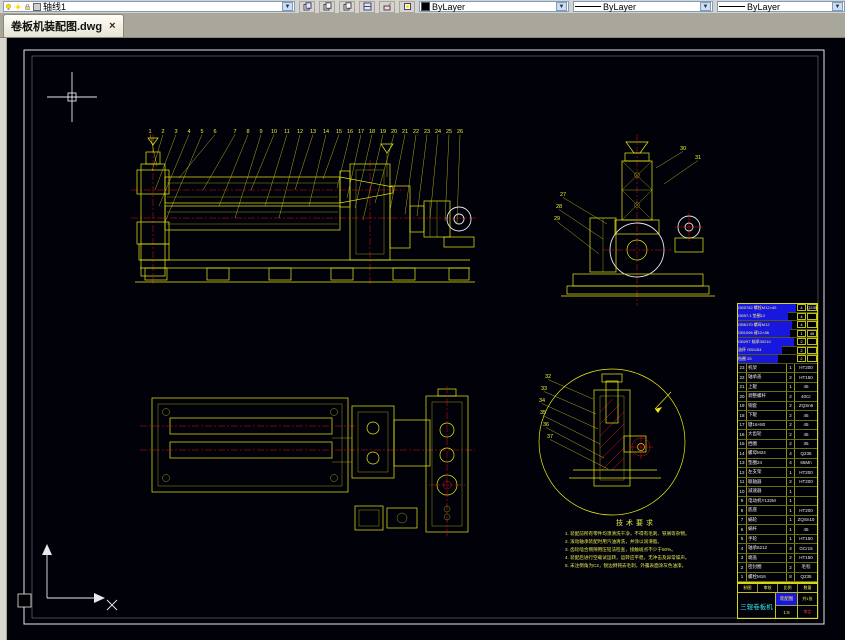 The image size is (845, 640). I want to click on drawing-scale: 1:5, so click(786, 612).